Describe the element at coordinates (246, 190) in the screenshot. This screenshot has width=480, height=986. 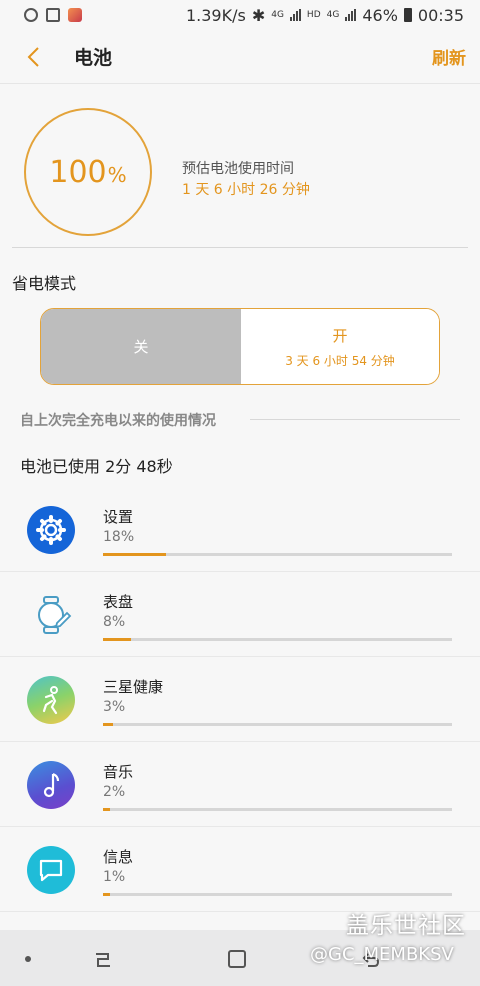
I see `estimated-time-value: 1 天 6 小时 26 分钟` at that location.